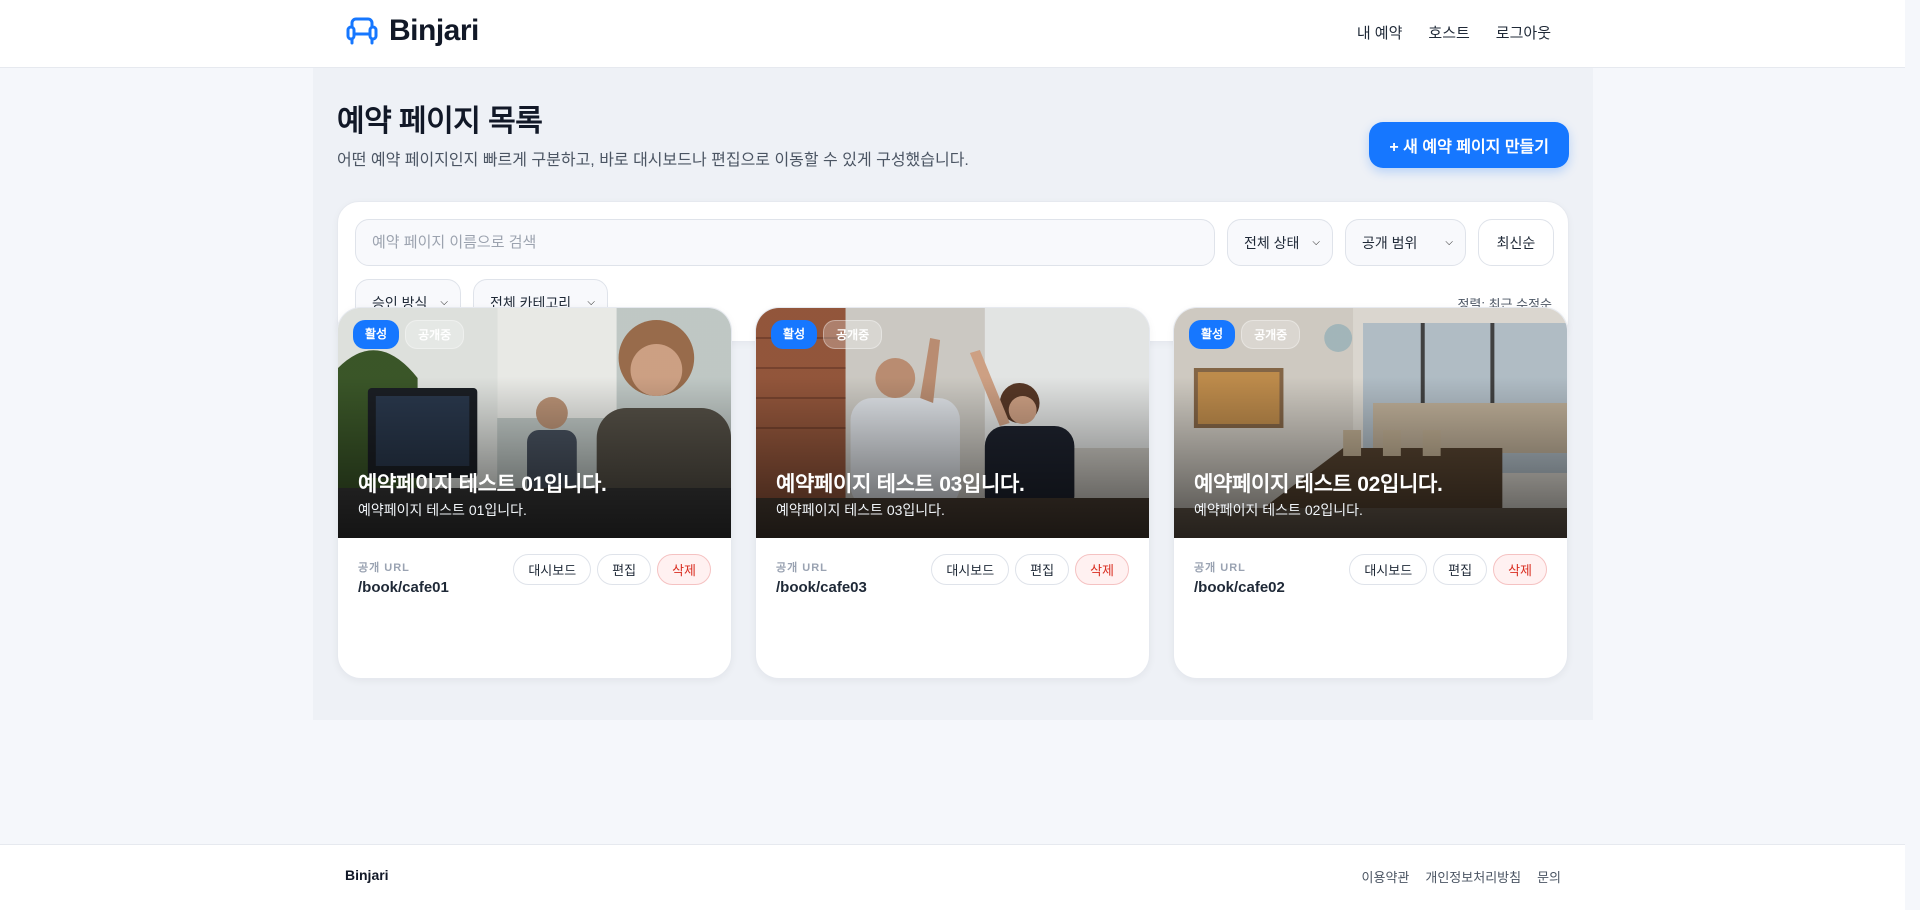  What do you see at coordinates (482, 484) in the screenshot?
I see `card-title: 예약페이지 테스트 01입니다.` at bounding box center [482, 484].